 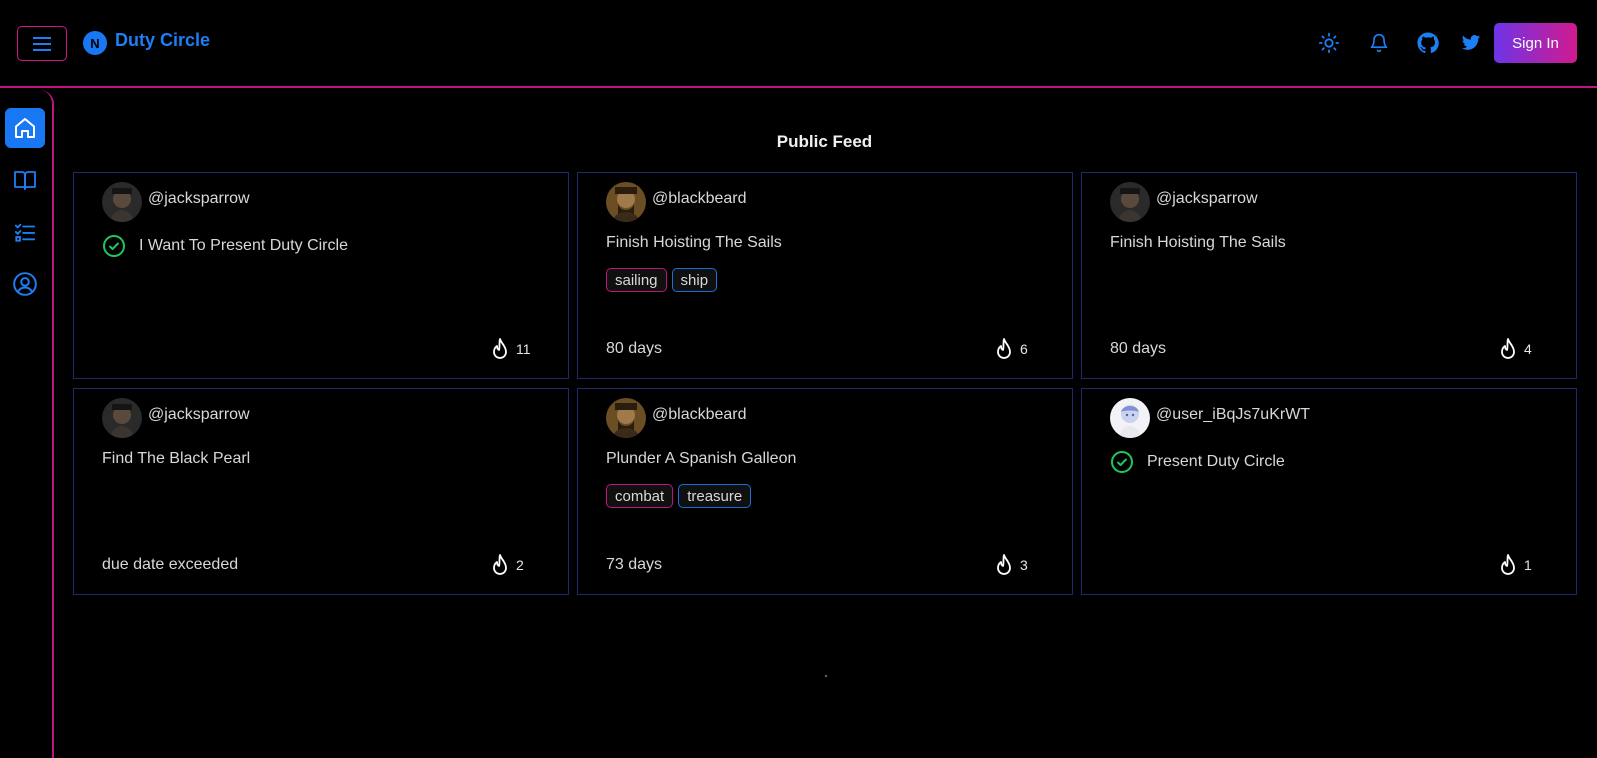 I want to click on task-text: Plunder A Spanish Galleon, so click(x=701, y=458).